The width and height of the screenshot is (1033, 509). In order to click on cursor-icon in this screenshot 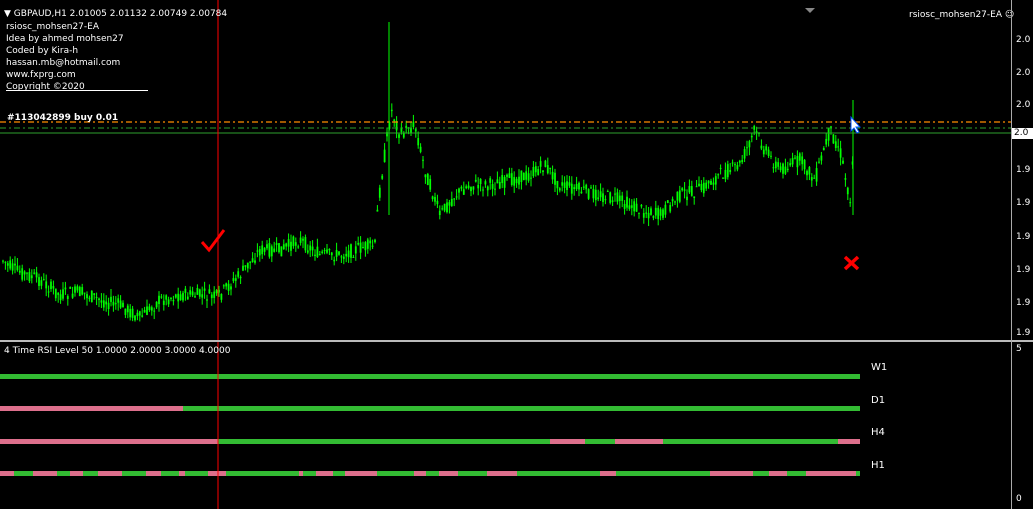, I will do `click(856, 124)`.